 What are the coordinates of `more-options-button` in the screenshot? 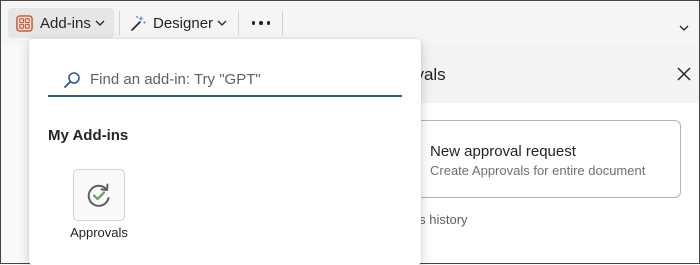 It's located at (261, 23).